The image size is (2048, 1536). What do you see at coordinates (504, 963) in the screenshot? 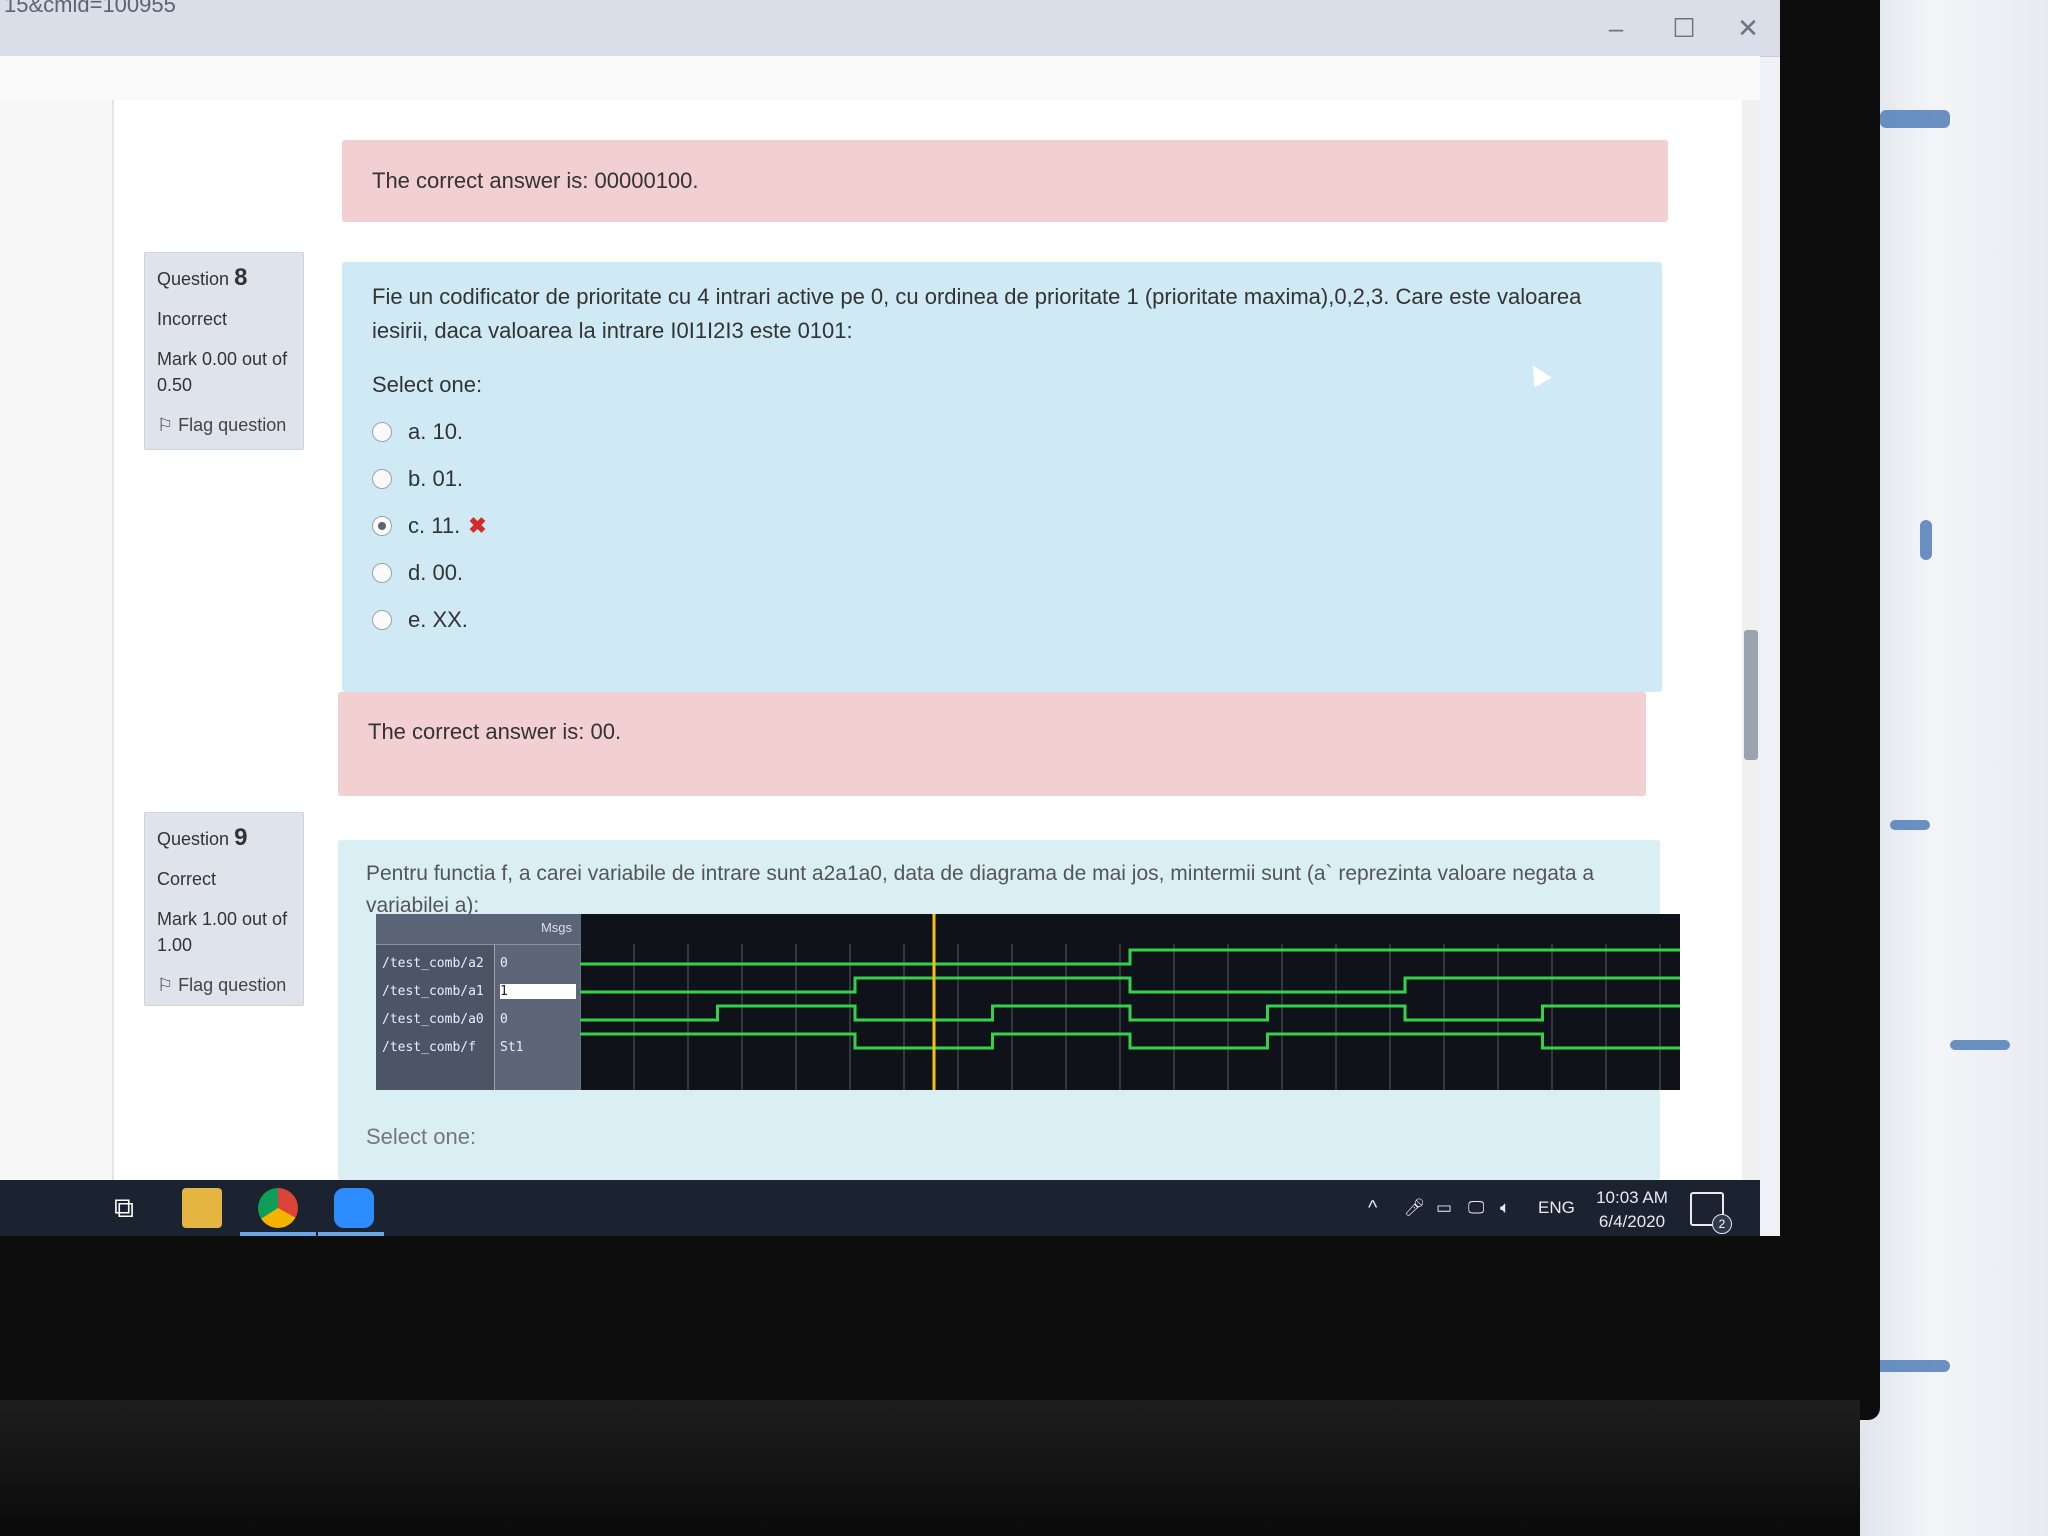
I see `signal-a2-value: 0` at bounding box center [504, 963].